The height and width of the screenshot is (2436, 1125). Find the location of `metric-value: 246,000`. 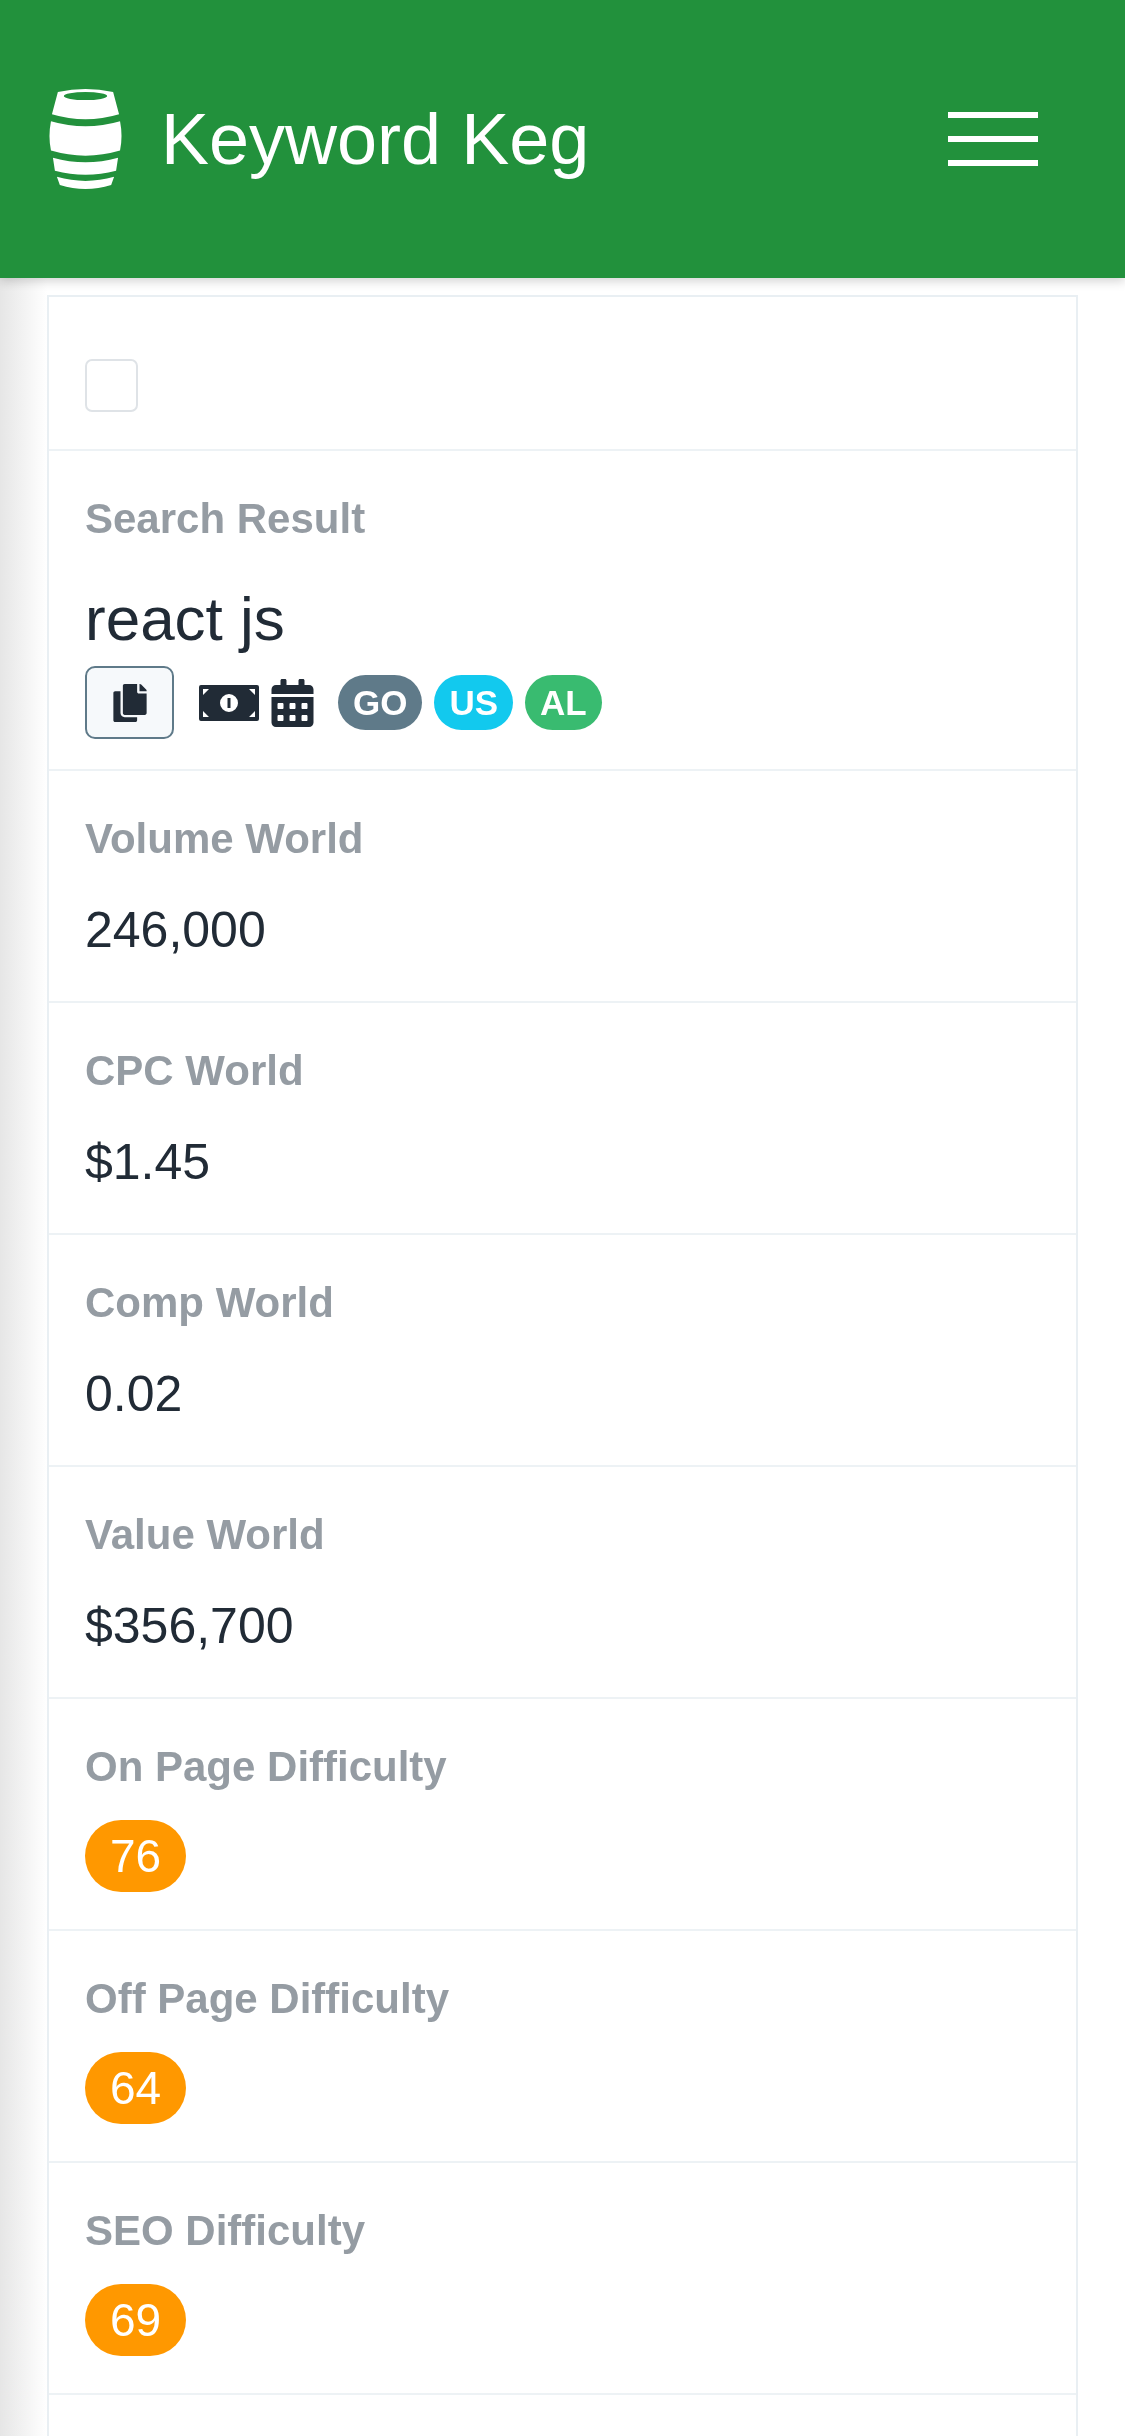

metric-value: 246,000 is located at coordinates (175, 930).